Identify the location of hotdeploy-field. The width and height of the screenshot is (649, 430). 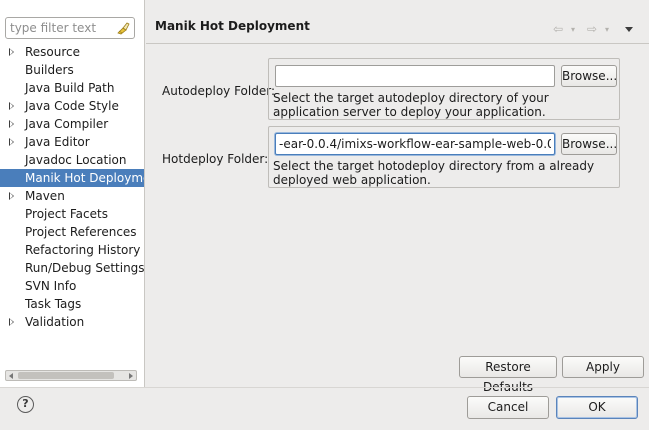
(415, 144).